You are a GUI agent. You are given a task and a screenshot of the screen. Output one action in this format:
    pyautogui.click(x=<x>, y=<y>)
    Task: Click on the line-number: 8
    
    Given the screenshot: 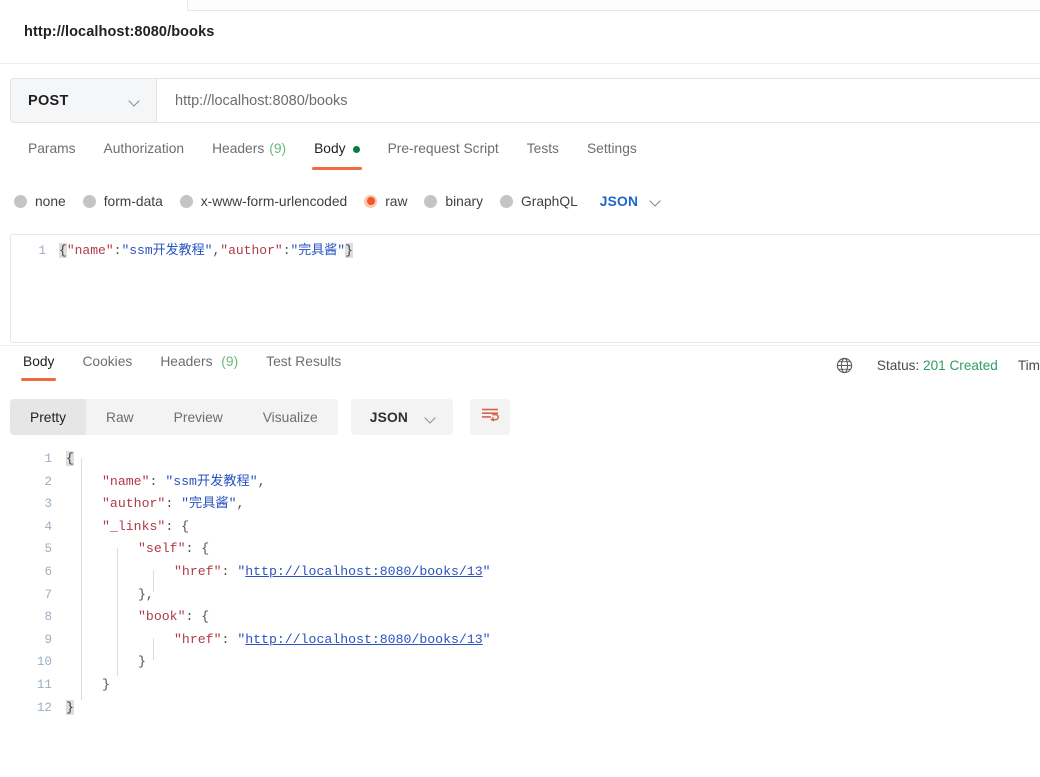 What is the action you would take?
    pyautogui.click(x=48, y=617)
    